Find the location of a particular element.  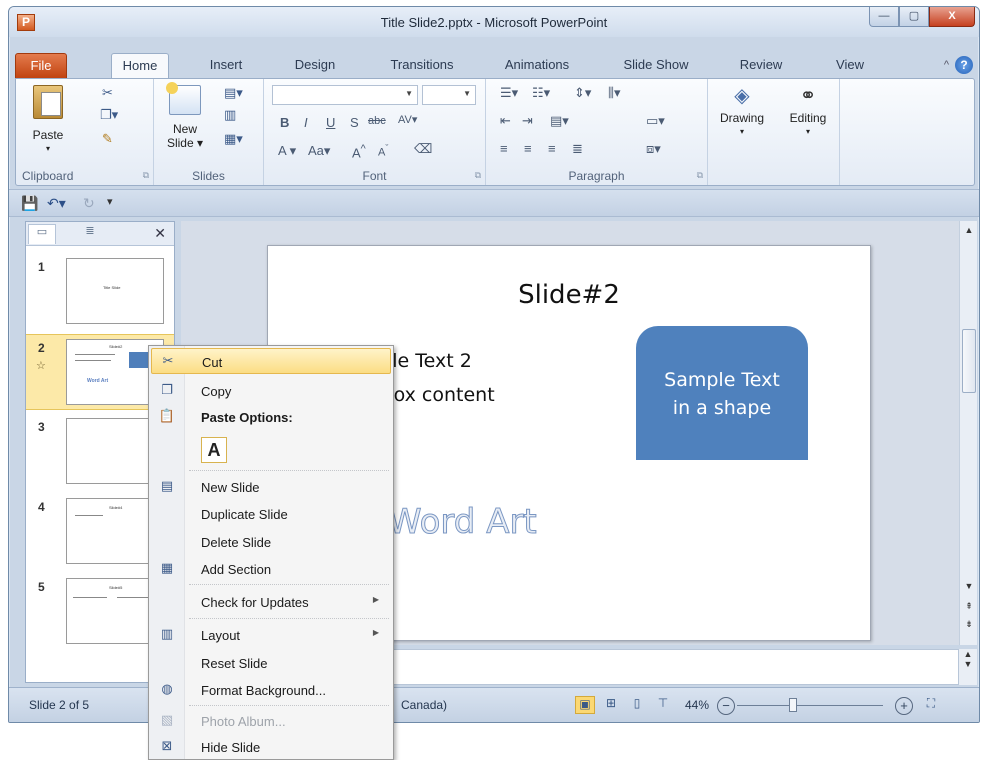

tab-insert: Insert is located at coordinates (226, 66).